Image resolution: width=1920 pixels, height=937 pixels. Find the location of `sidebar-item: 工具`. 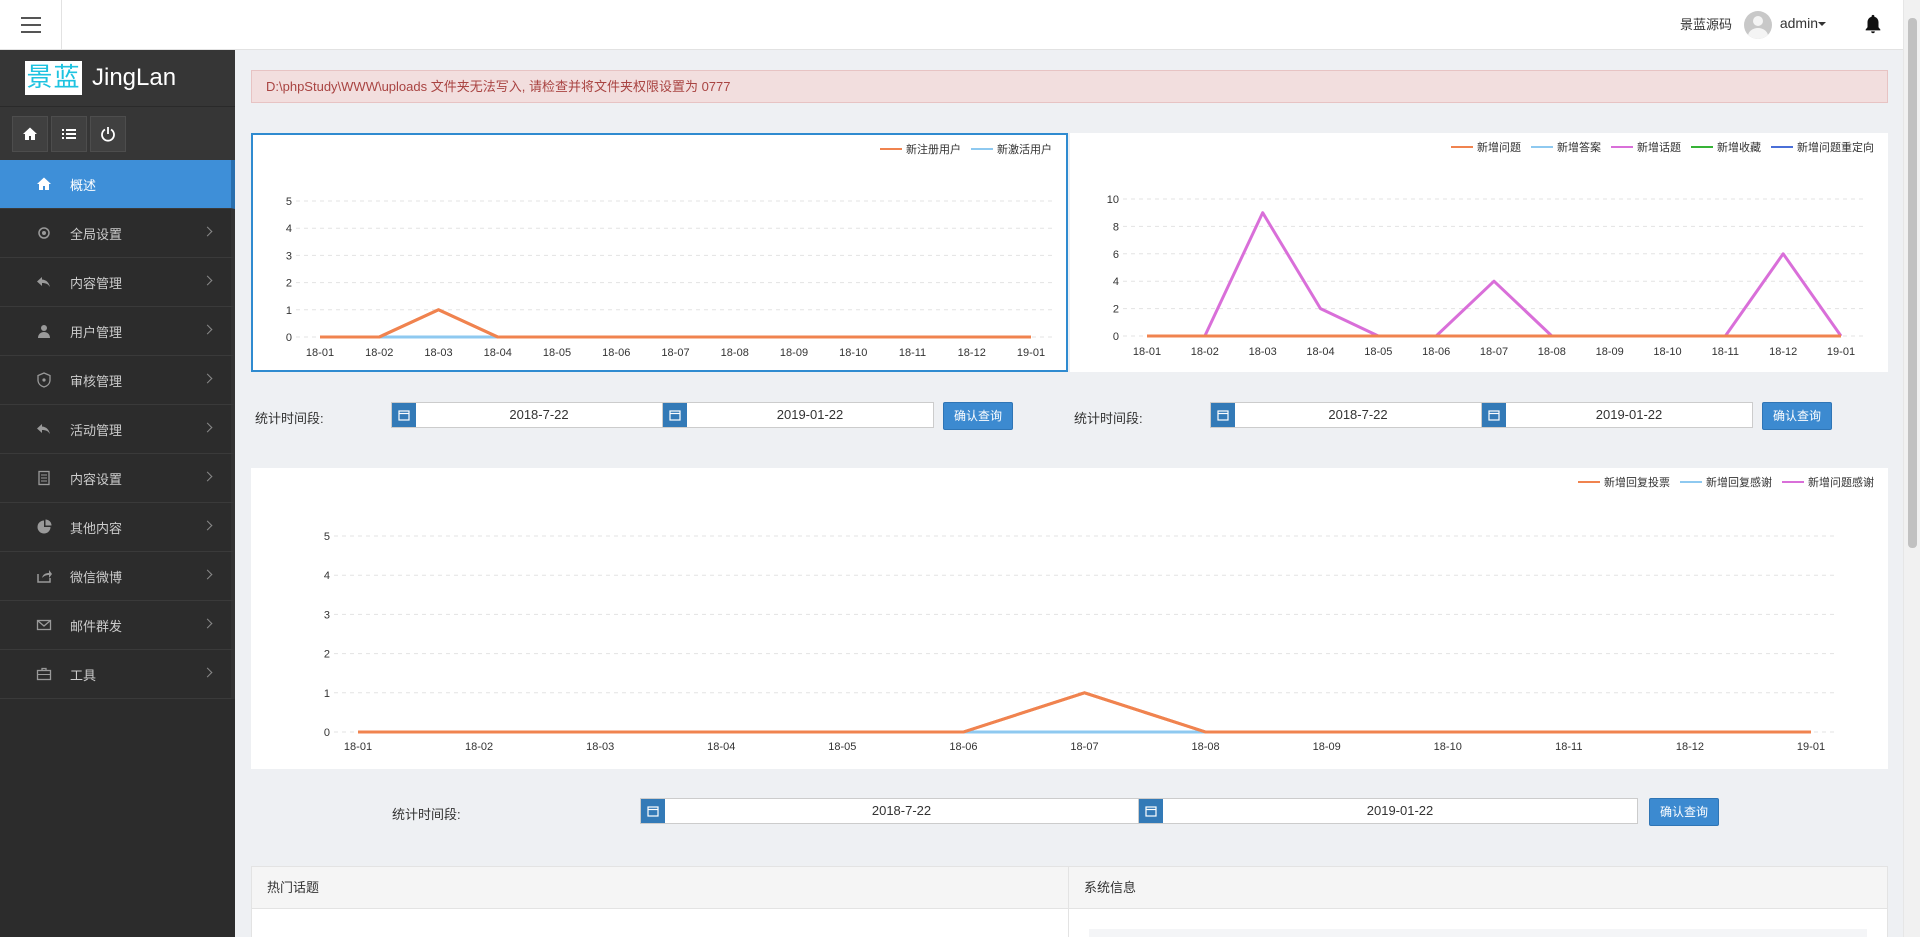

sidebar-item: 工具 is located at coordinates (117, 674).